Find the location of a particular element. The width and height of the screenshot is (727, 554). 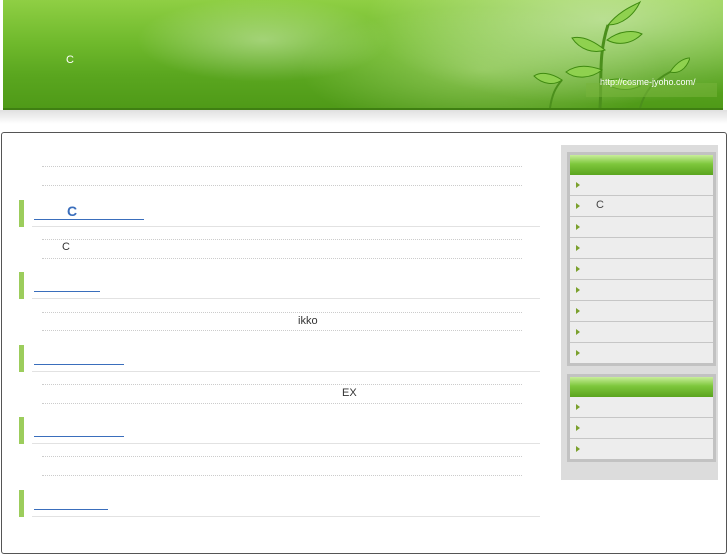

sidebar-item: C is located at coordinates (641, 206).